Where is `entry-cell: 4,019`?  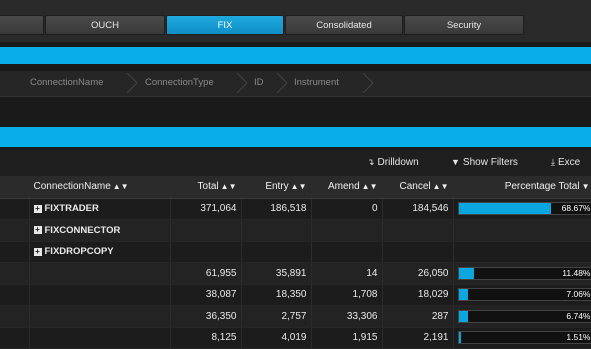 entry-cell: 4,019 is located at coordinates (276, 338).